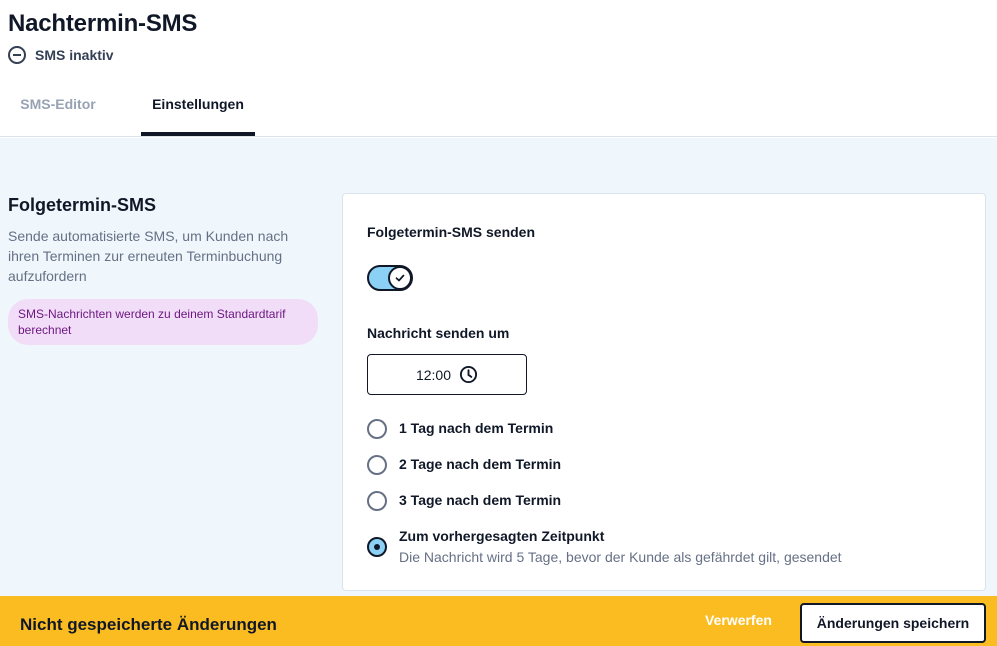 The height and width of the screenshot is (646, 997). I want to click on send-time-input: 12:00, so click(447, 374).